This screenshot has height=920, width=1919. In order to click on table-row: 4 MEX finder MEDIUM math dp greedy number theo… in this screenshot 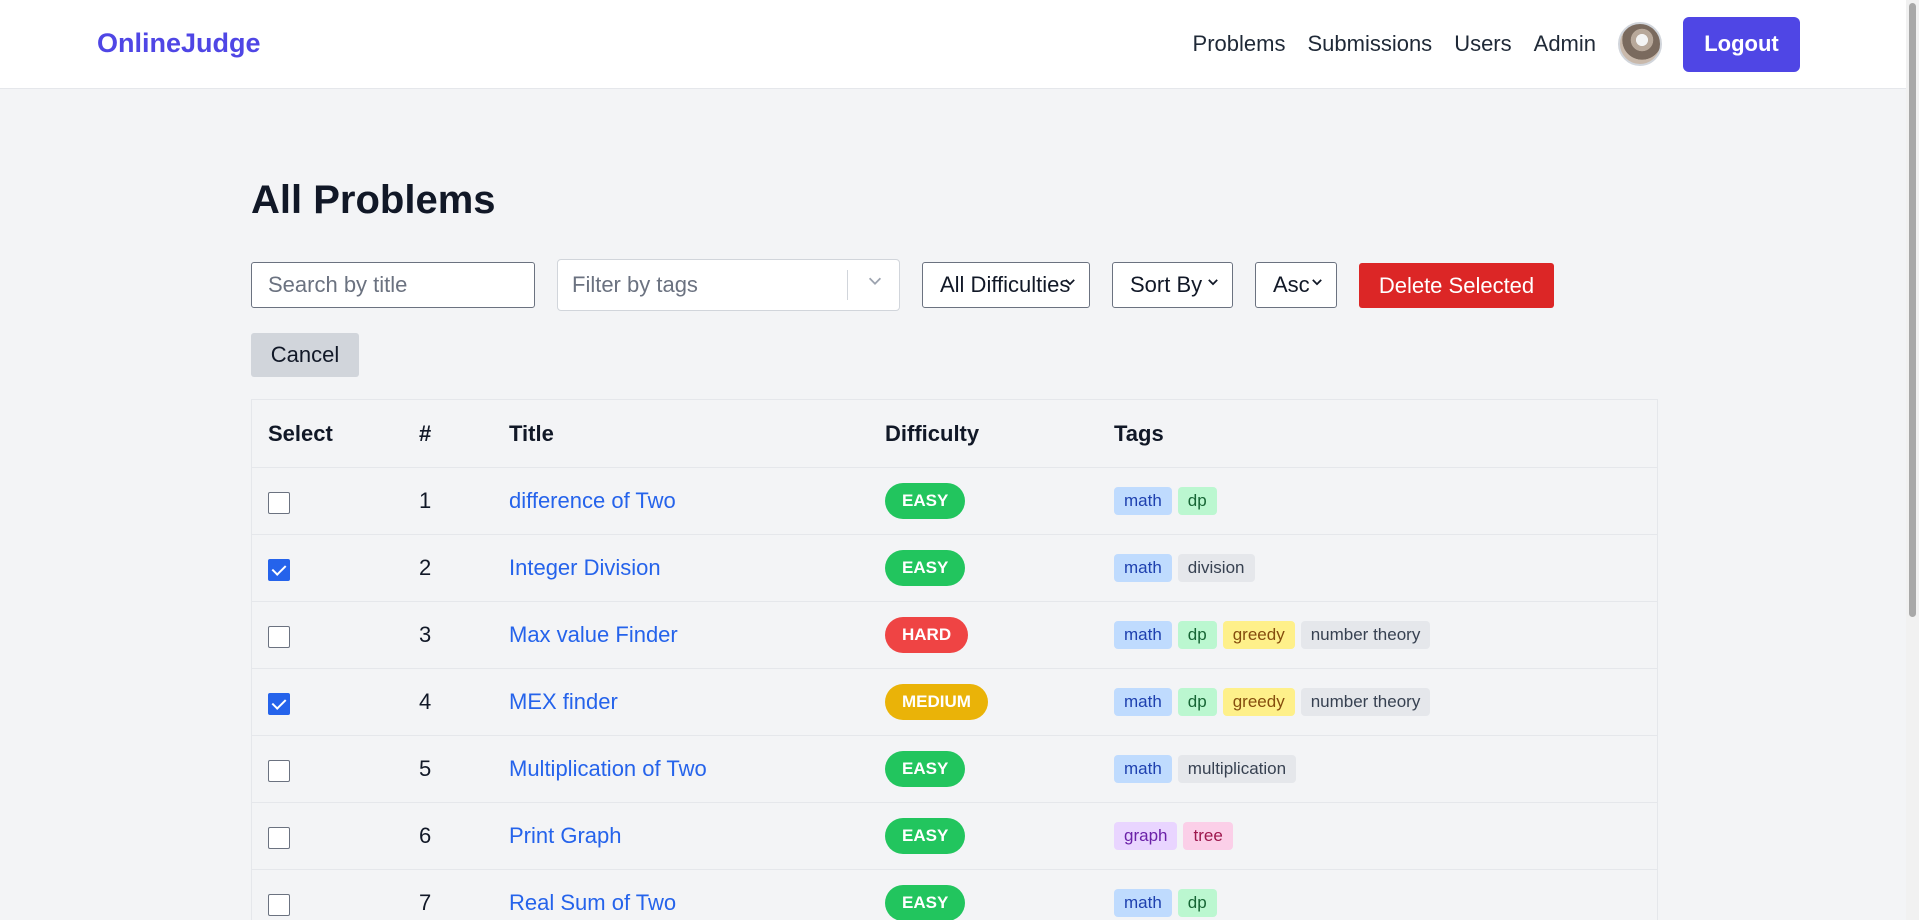, I will do `click(954, 702)`.